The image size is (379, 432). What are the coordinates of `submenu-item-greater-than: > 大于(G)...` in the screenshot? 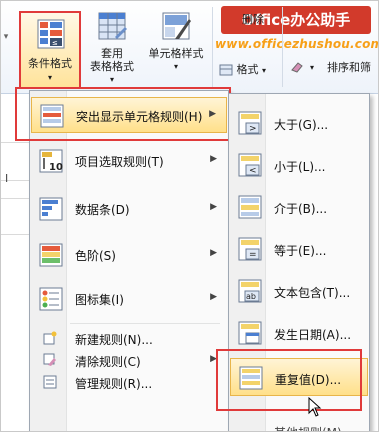 It's located at (299, 123).